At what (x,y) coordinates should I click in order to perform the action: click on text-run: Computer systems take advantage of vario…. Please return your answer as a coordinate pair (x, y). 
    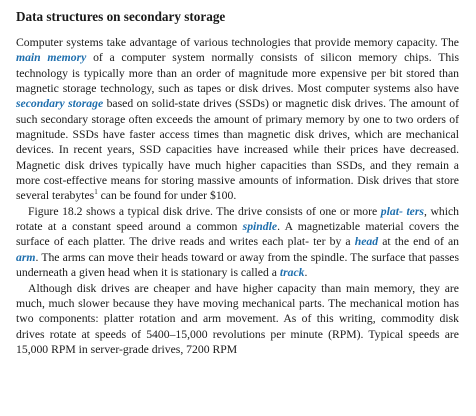
    Looking at the image, I should click on (237, 42).